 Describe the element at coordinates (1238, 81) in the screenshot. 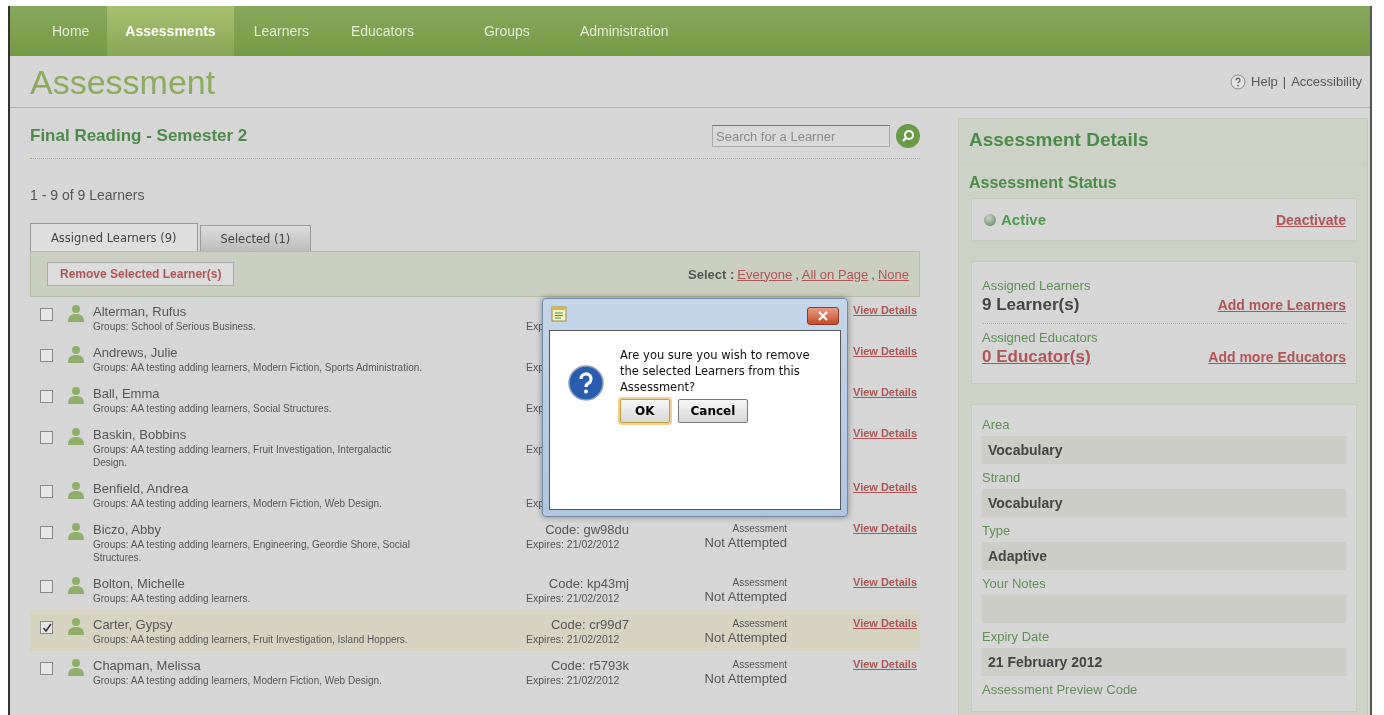

I see `help-icon` at that location.